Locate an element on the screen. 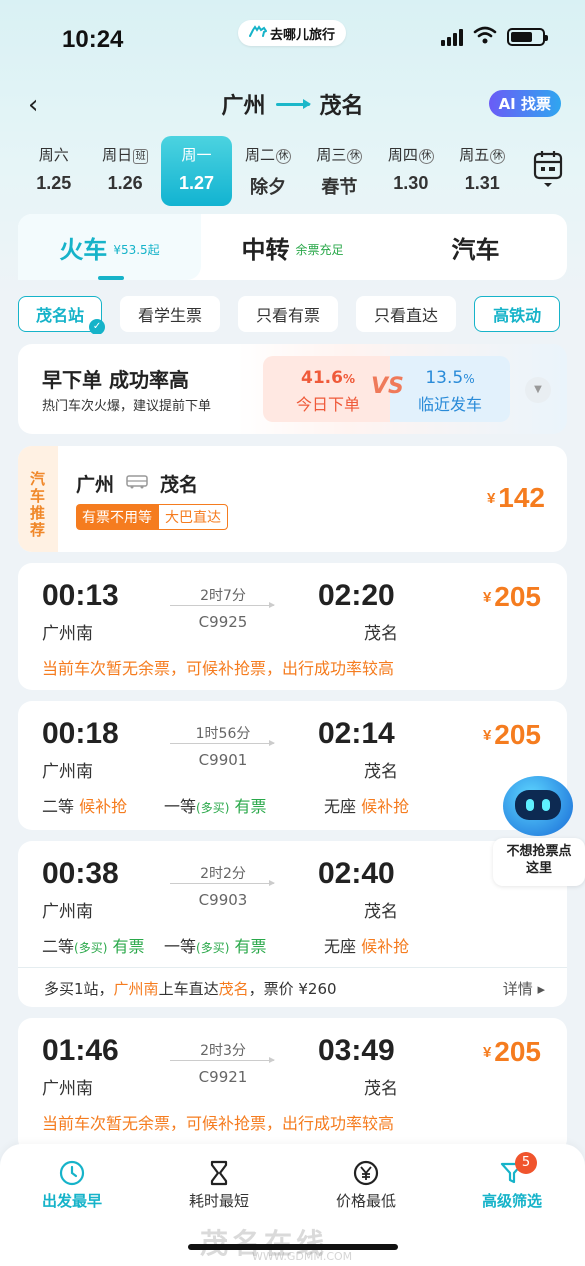 The width and height of the screenshot is (585, 1266). offer-mid: 上车直达 is located at coordinates (188, 989).